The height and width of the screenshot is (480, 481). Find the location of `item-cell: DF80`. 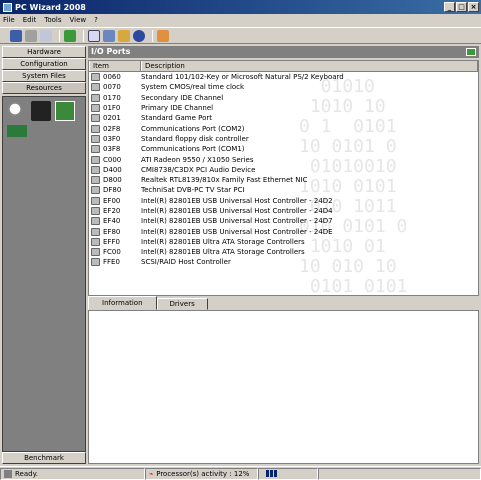

item-cell: DF80 is located at coordinates (115, 190).